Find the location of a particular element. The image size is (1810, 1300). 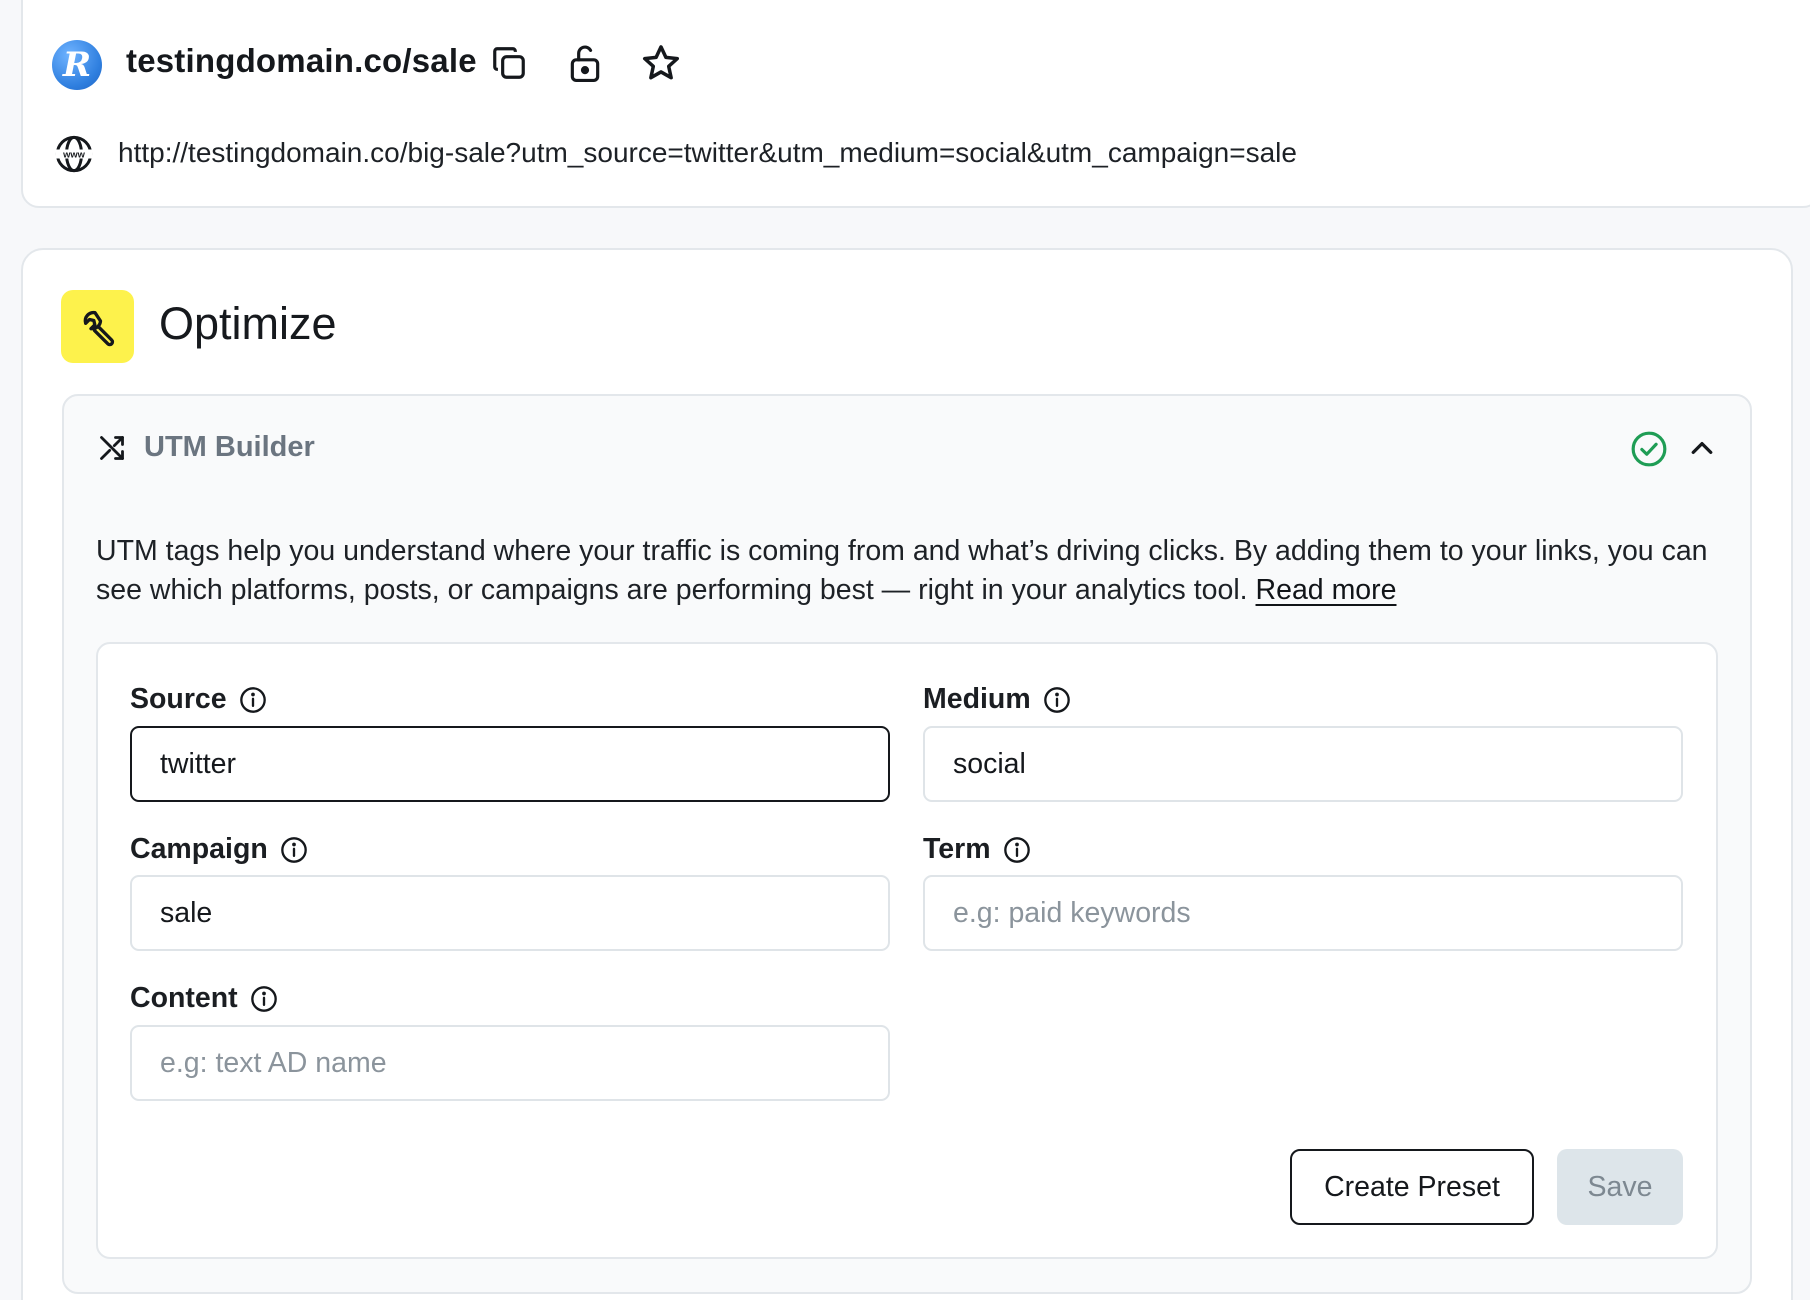

unlock-icon is located at coordinates (585, 63).